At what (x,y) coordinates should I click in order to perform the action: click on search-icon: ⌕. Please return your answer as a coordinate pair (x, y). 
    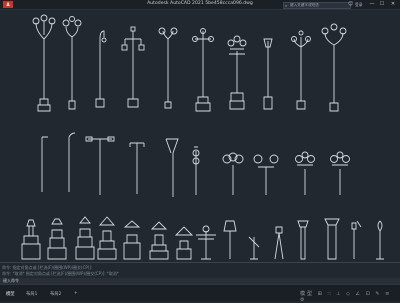
    Looking at the image, I should click on (286, 5).